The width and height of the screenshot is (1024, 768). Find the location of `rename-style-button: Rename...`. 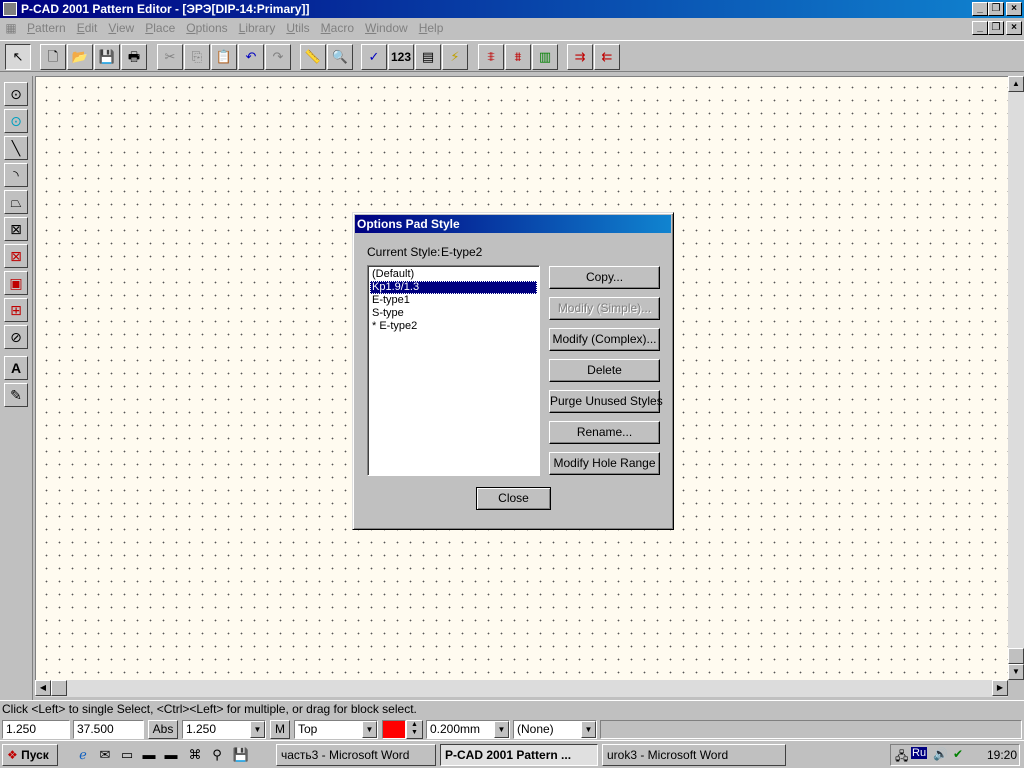

rename-style-button: Rename... is located at coordinates (604, 432).